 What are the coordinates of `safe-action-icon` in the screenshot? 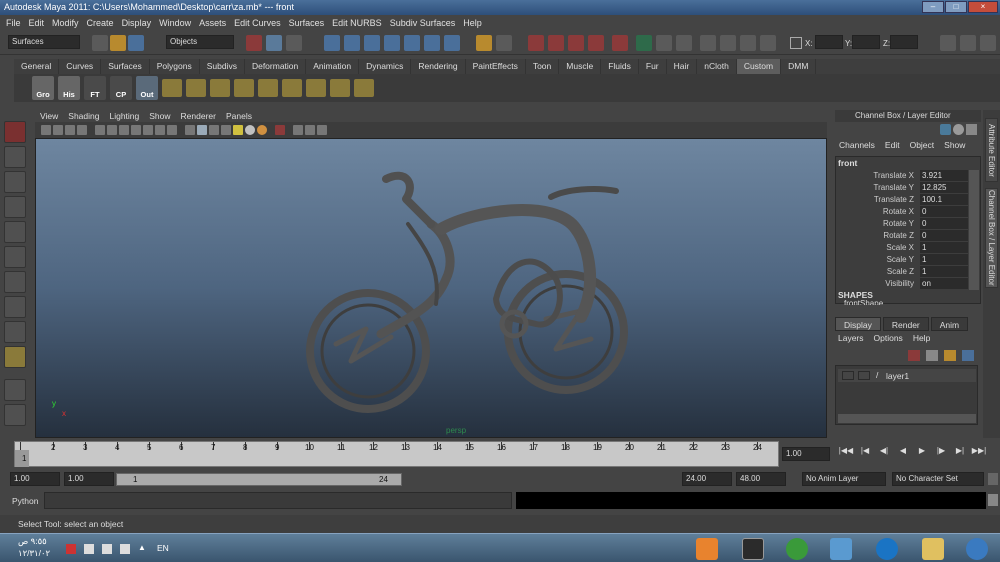 It's located at (160, 130).